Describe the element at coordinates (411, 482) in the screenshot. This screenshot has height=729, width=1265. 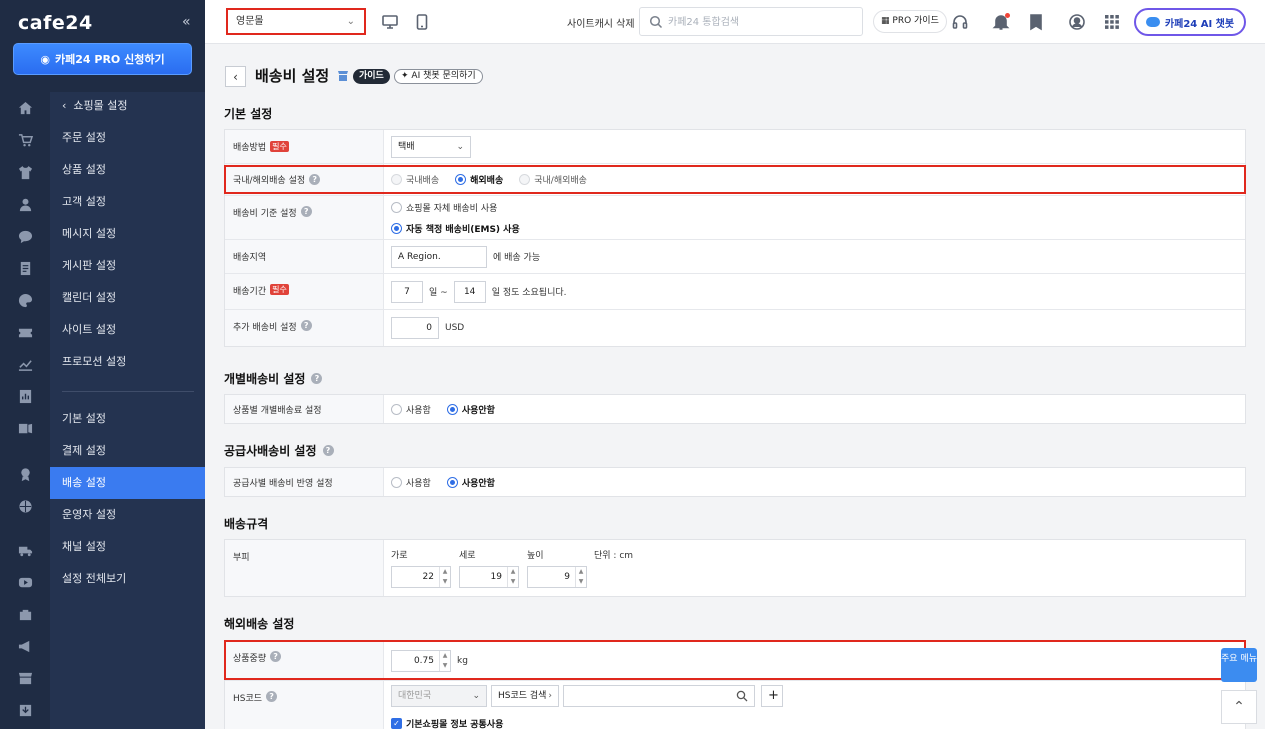
I see `radio-supplier-use: 사용함` at that location.